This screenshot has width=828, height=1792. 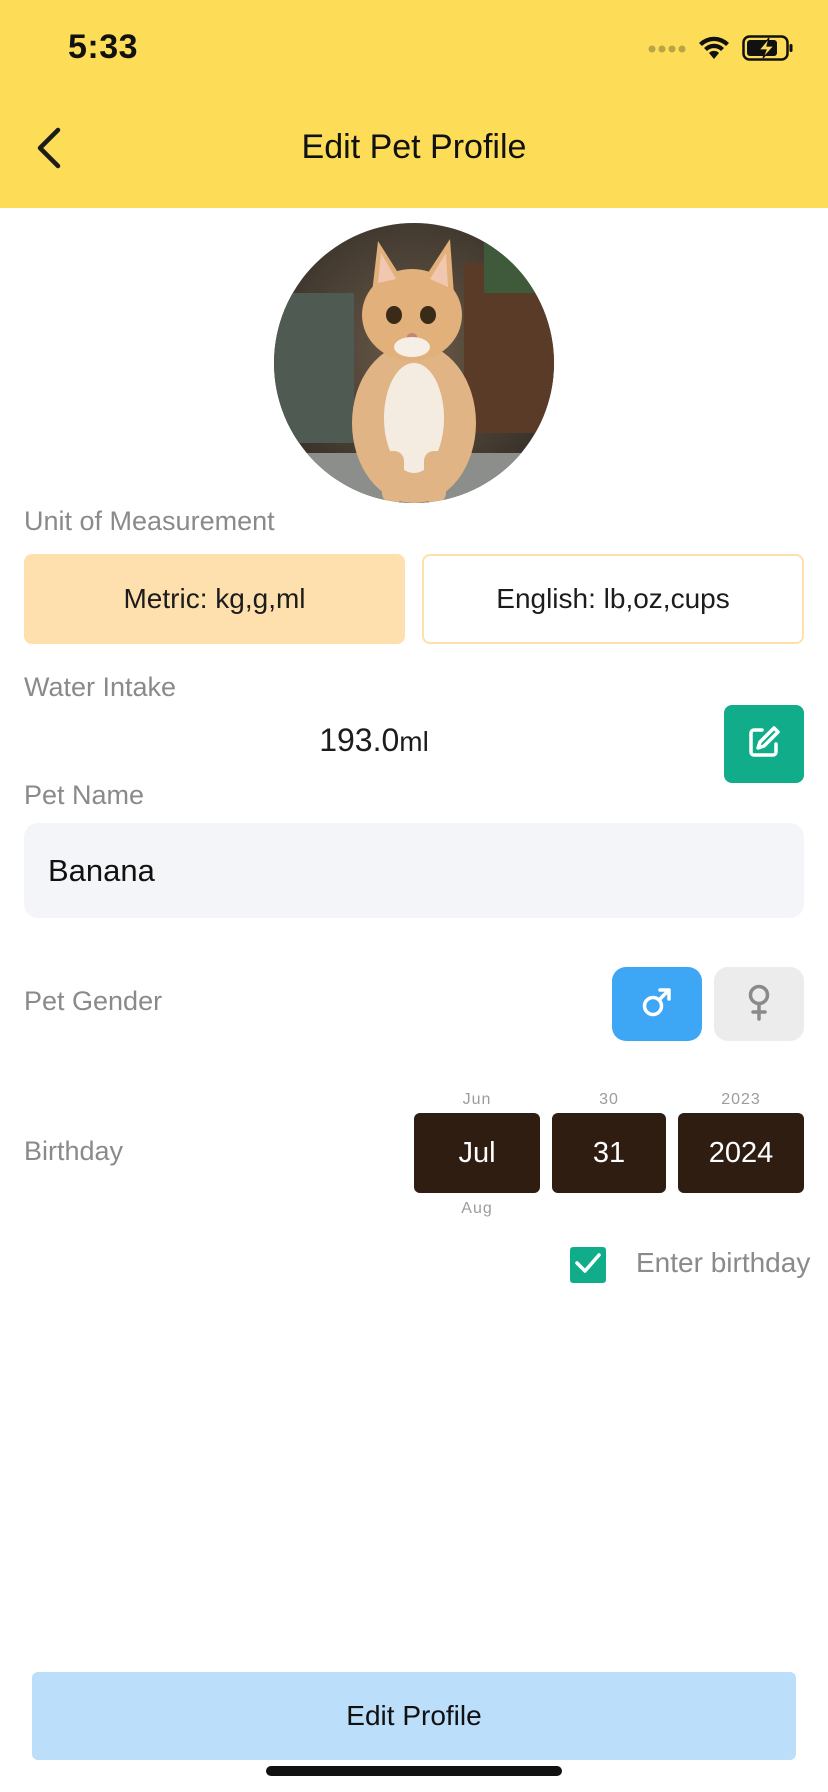 I want to click on water-intake-number: 193.0, so click(x=359, y=740).